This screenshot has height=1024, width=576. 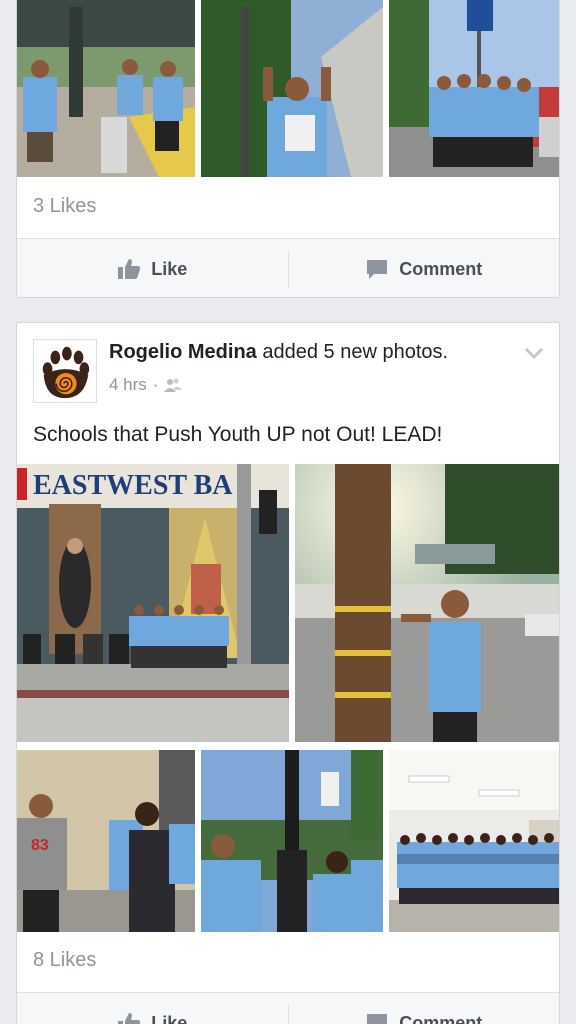 I want to click on post-action-text: added 5 new photos., so click(x=355, y=352).